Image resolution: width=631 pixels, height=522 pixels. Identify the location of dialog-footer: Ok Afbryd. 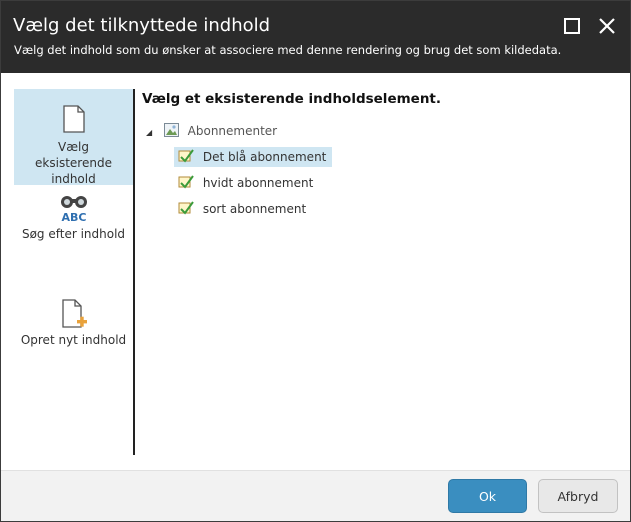
(315, 495).